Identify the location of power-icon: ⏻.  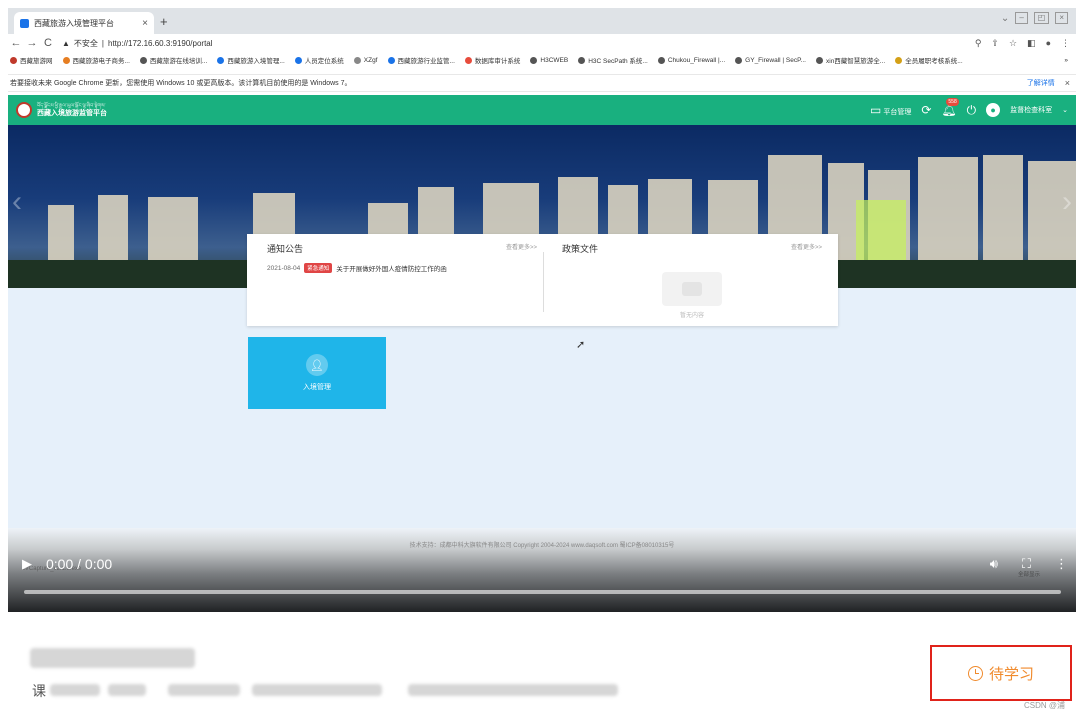
(972, 110).